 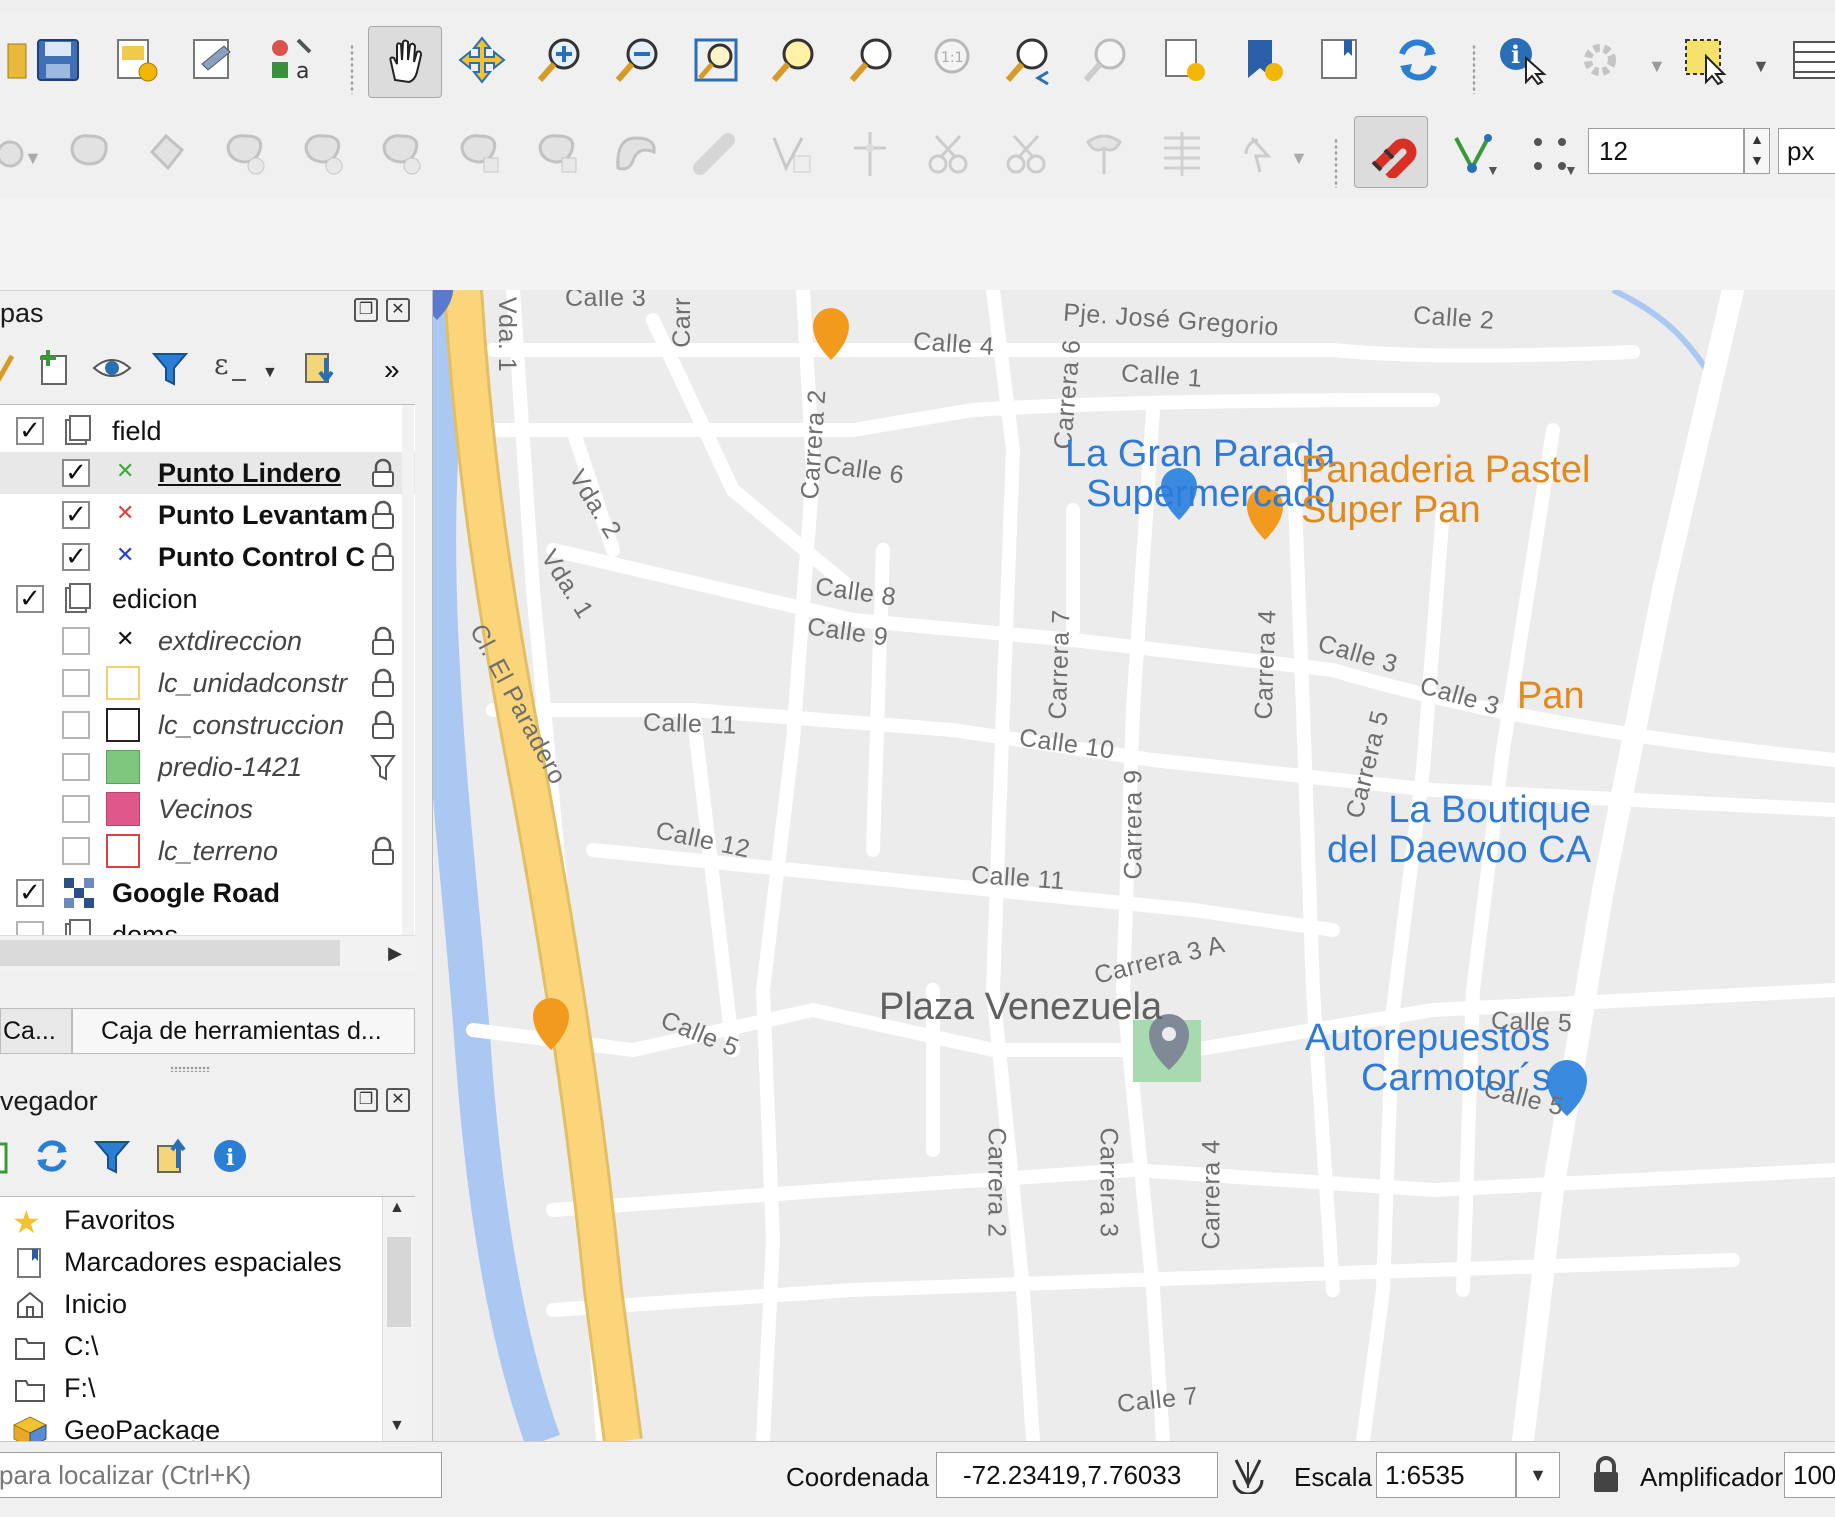 What do you see at coordinates (1459, 830) in the screenshot?
I see `poi-boutique-label: La Boutique del Daewoo CA` at bounding box center [1459, 830].